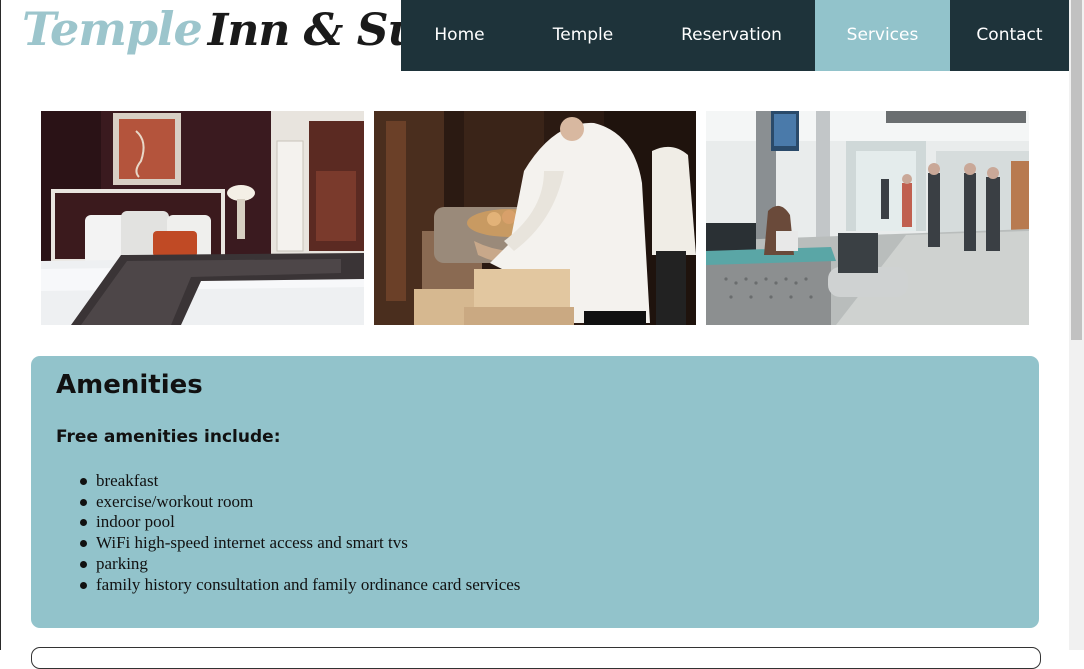 This screenshot has height=669, width=1084. Describe the element at coordinates (536, 658) in the screenshot. I see `next-section-box` at that location.